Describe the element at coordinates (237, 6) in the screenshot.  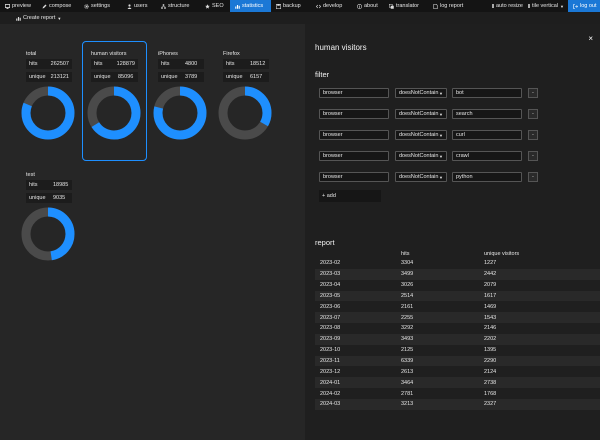
I see `bar-chart-icon` at that location.